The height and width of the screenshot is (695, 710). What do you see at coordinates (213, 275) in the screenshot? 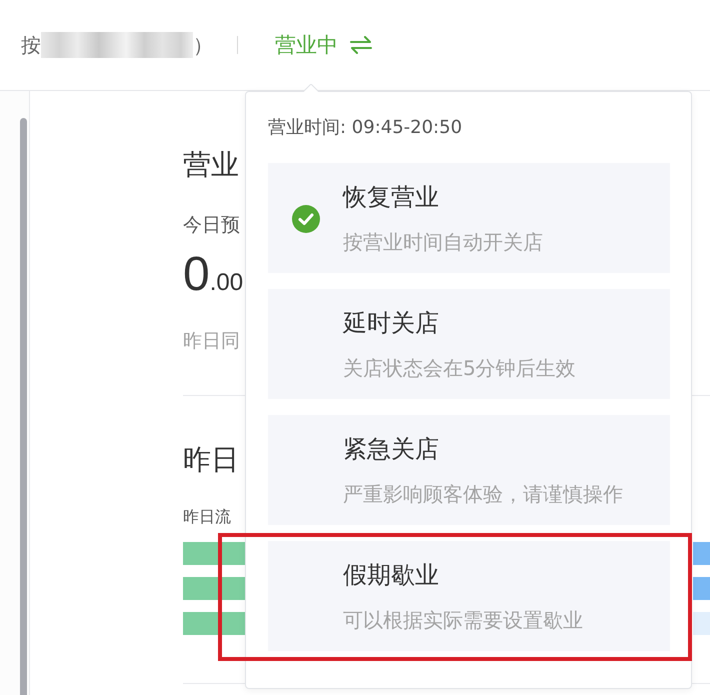
I see `amount-value: 0.00` at bounding box center [213, 275].